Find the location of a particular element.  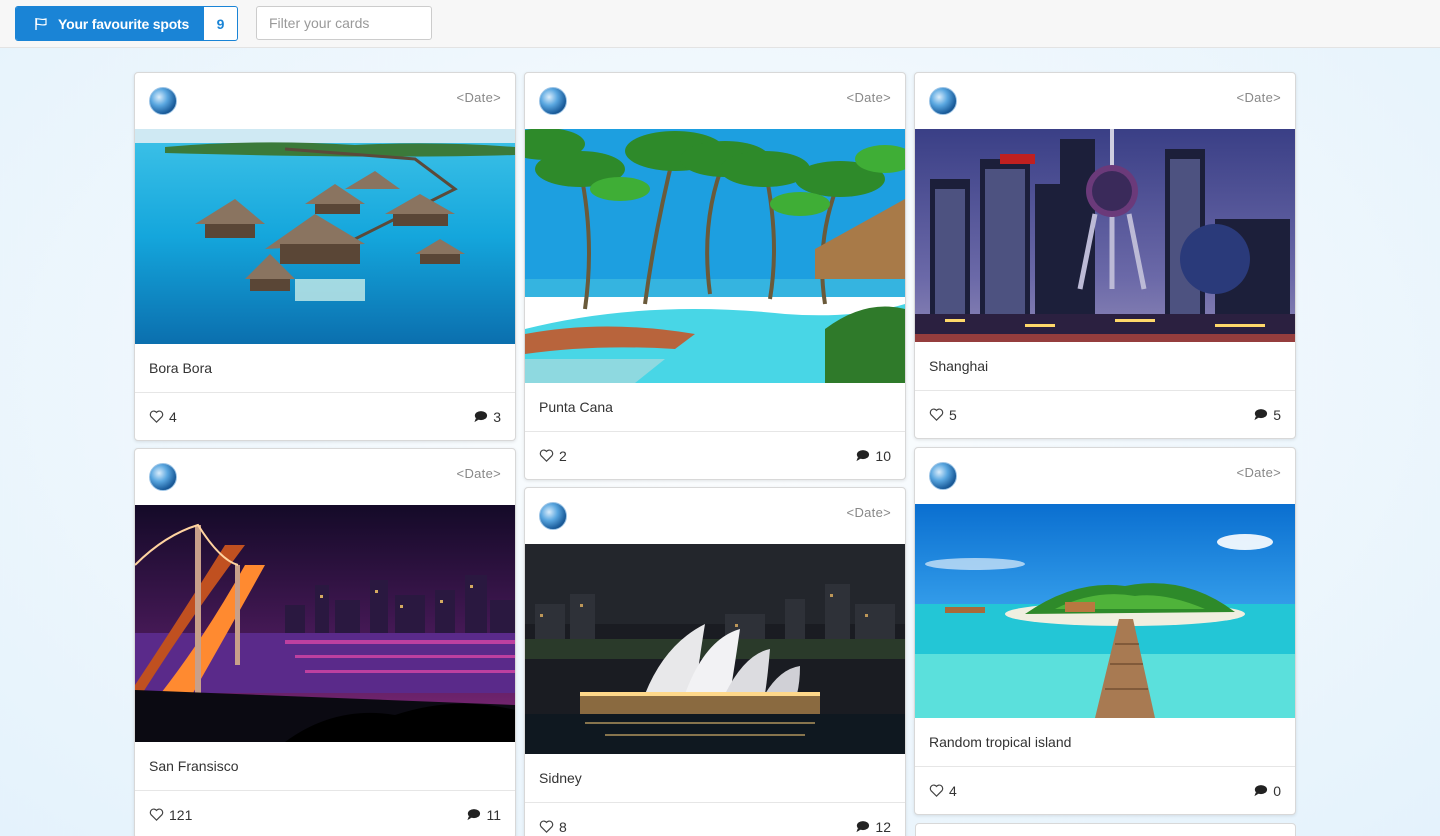

favourite-spots-label: Your favourite spots is located at coordinates (124, 23).